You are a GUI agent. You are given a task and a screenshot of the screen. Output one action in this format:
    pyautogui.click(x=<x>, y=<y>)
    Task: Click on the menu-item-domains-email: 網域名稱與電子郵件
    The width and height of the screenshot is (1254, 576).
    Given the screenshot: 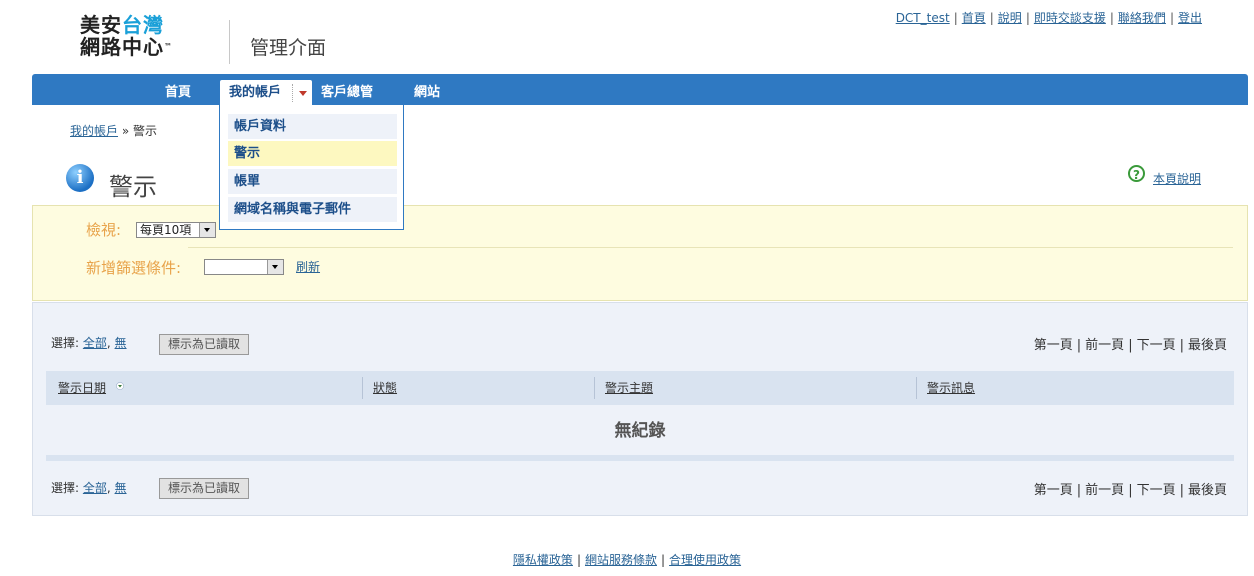 What is the action you would take?
    pyautogui.click(x=312, y=209)
    